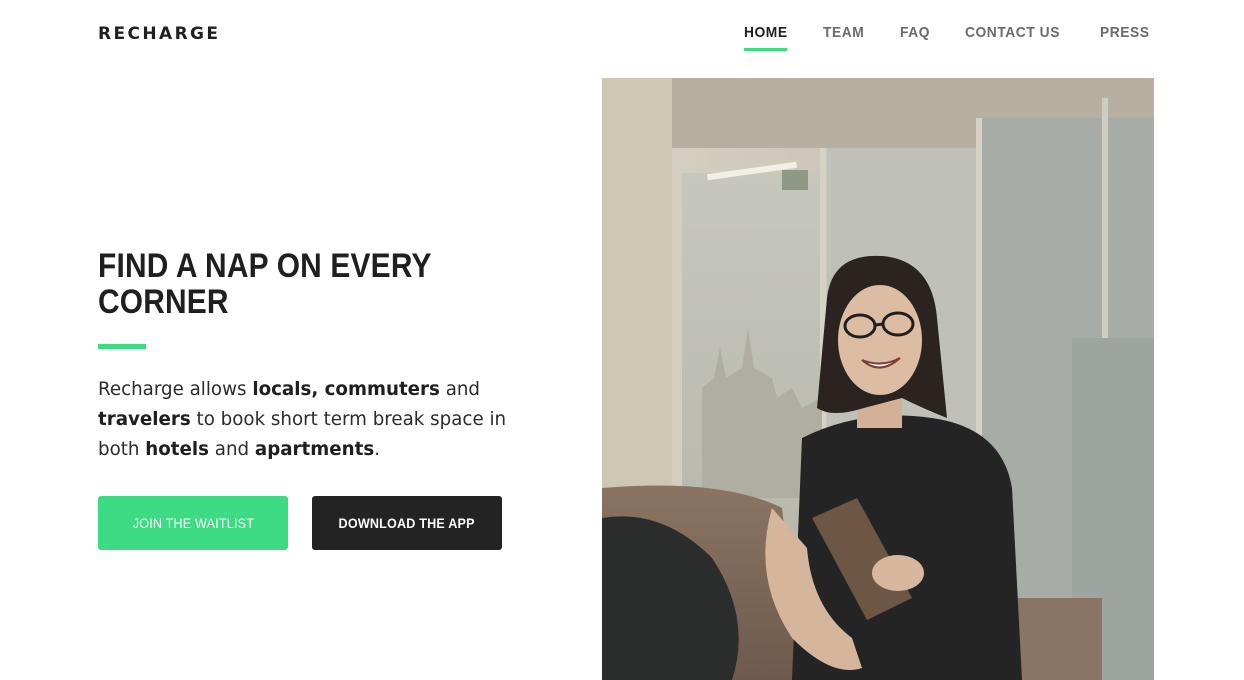 Image resolution: width=1244 pixels, height=680 pixels. What do you see at coordinates (948, 37) in the screenshot?
I see `main-nav: HOME TEAM FAQ CONTACT US PRESS` at bounding box center [948, 37].